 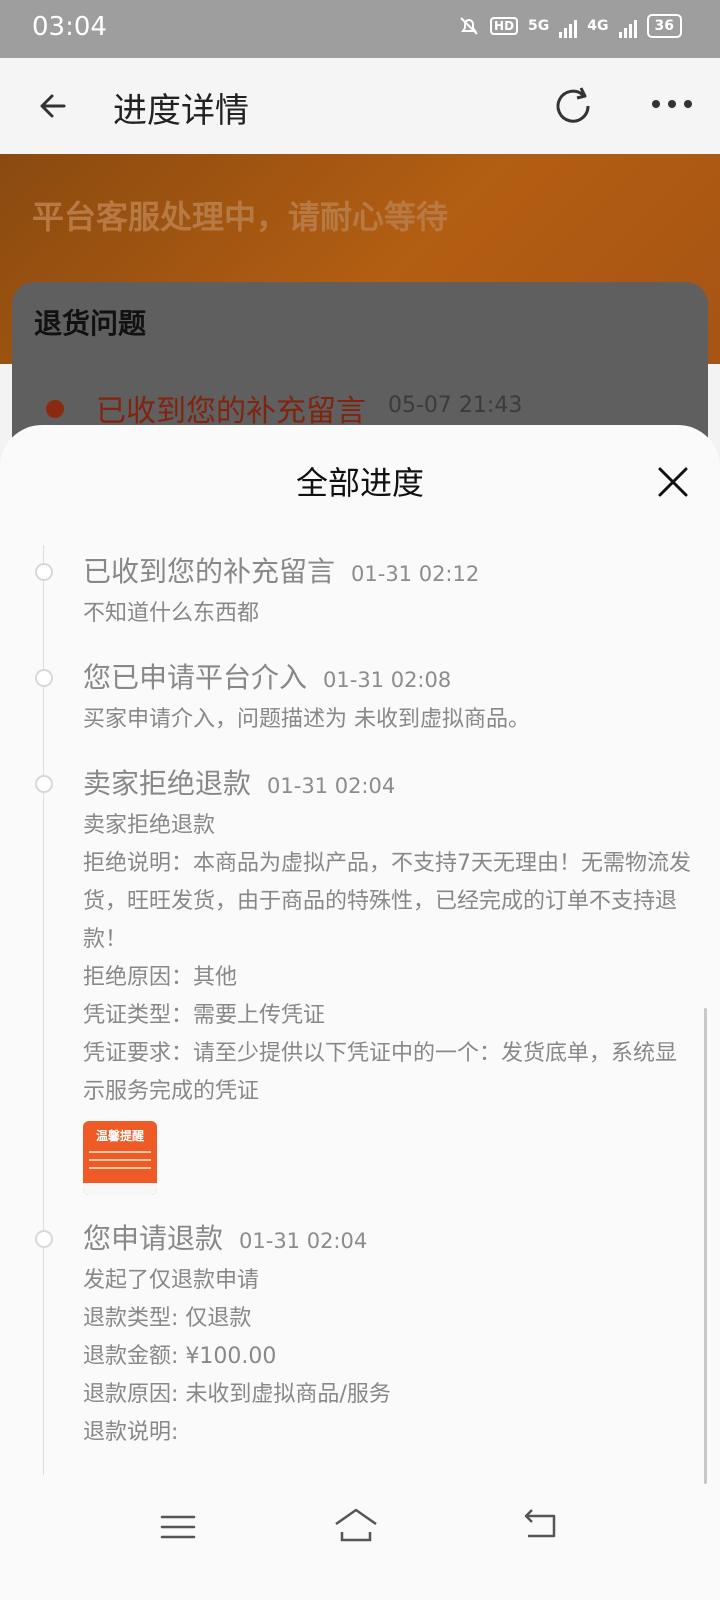 What do you see at coordinates (171, 613) in the screenshot?
I see `detail-line: 不知道什么东西都` at bounding box center [171, 613].